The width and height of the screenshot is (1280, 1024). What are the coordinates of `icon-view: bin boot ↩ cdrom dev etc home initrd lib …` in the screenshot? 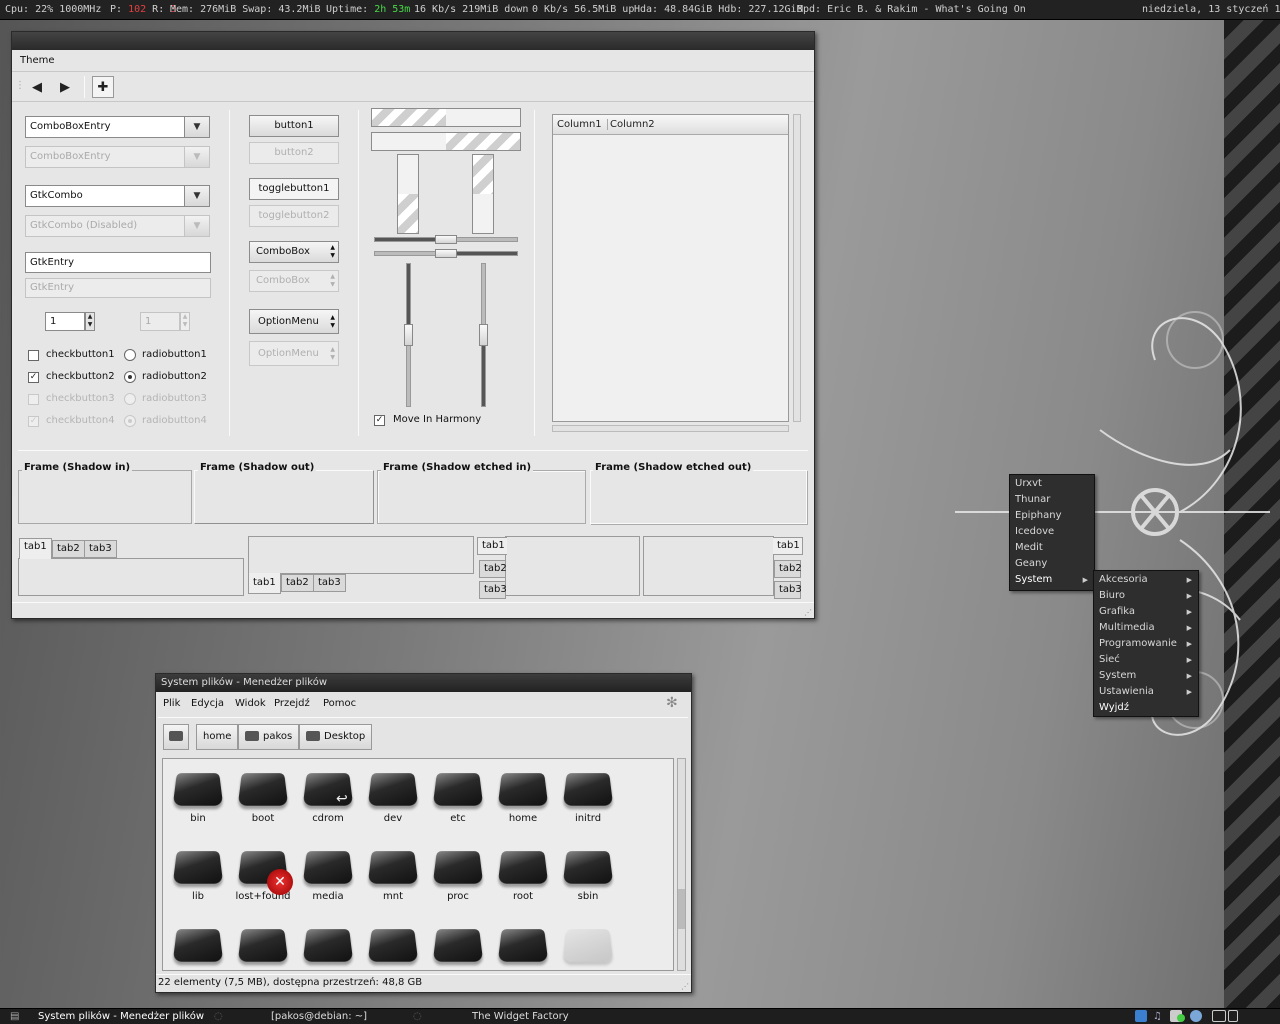 It's located at (418, 864).